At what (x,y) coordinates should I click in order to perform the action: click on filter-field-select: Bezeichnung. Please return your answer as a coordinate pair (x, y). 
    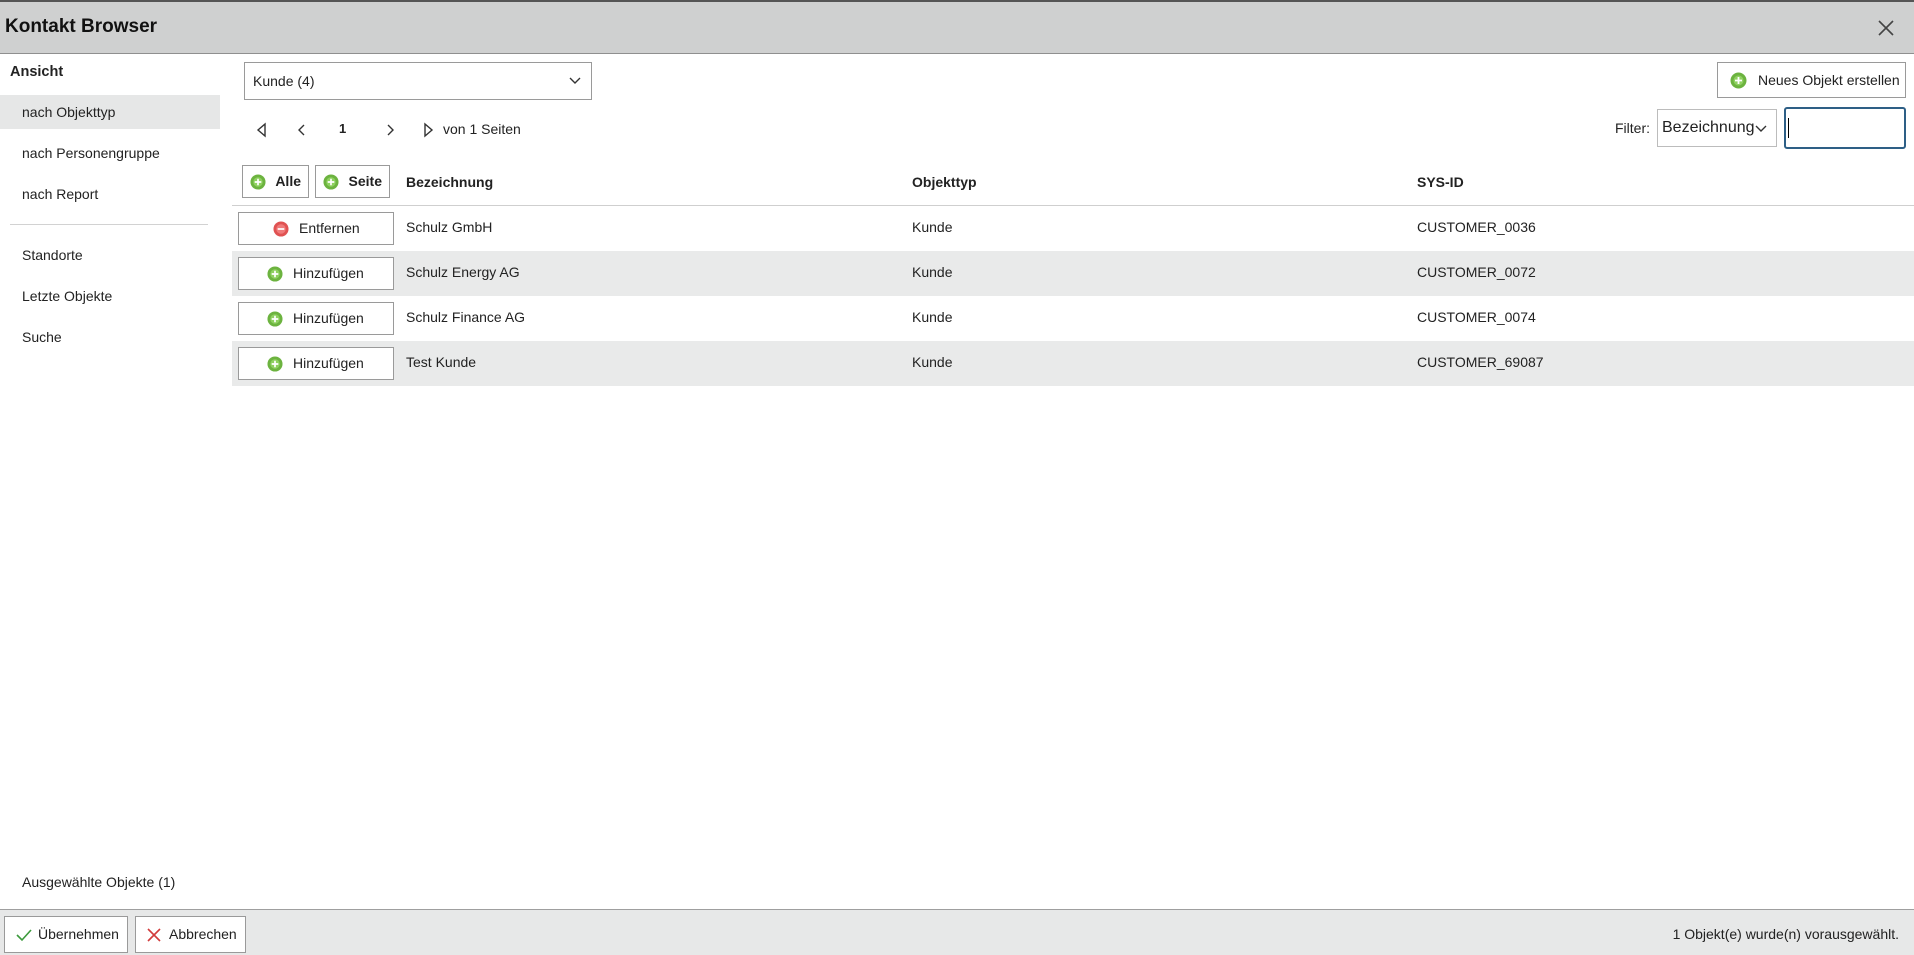
    Looking at the image, I should click on (1717, 128).